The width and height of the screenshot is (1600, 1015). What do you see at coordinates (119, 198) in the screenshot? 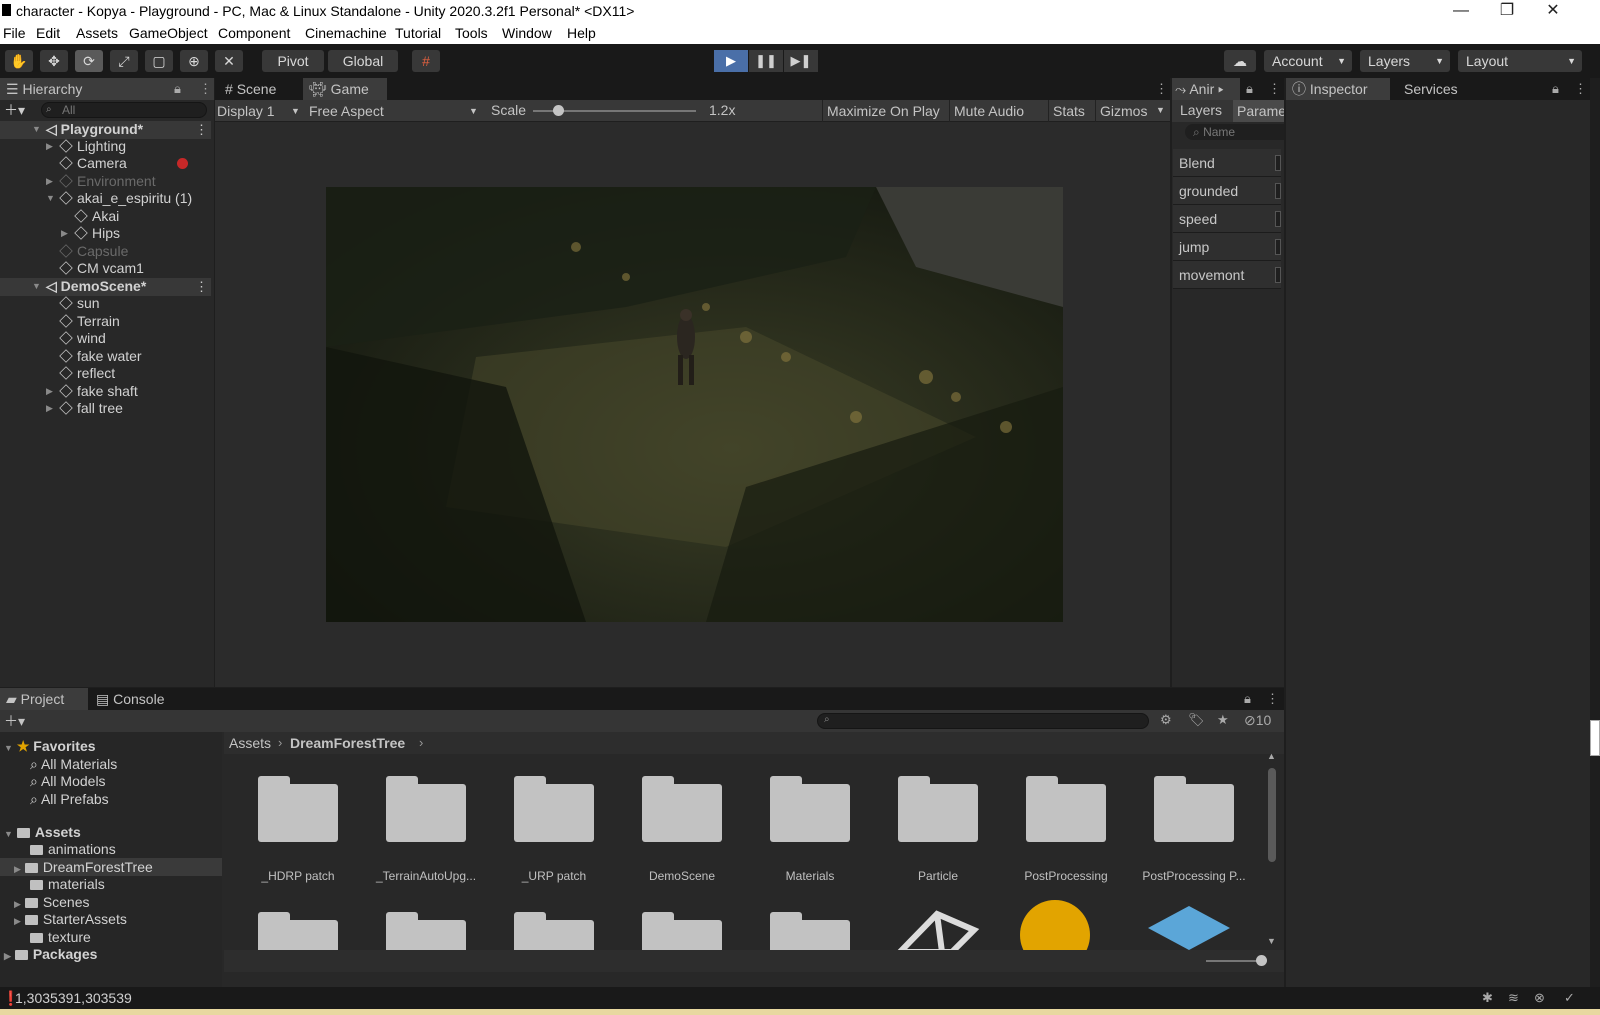
I see `hierarchy-item-akai-e-espiritu: ▼ akai_e_espiritu (1)` at bounding box center [119, 198].